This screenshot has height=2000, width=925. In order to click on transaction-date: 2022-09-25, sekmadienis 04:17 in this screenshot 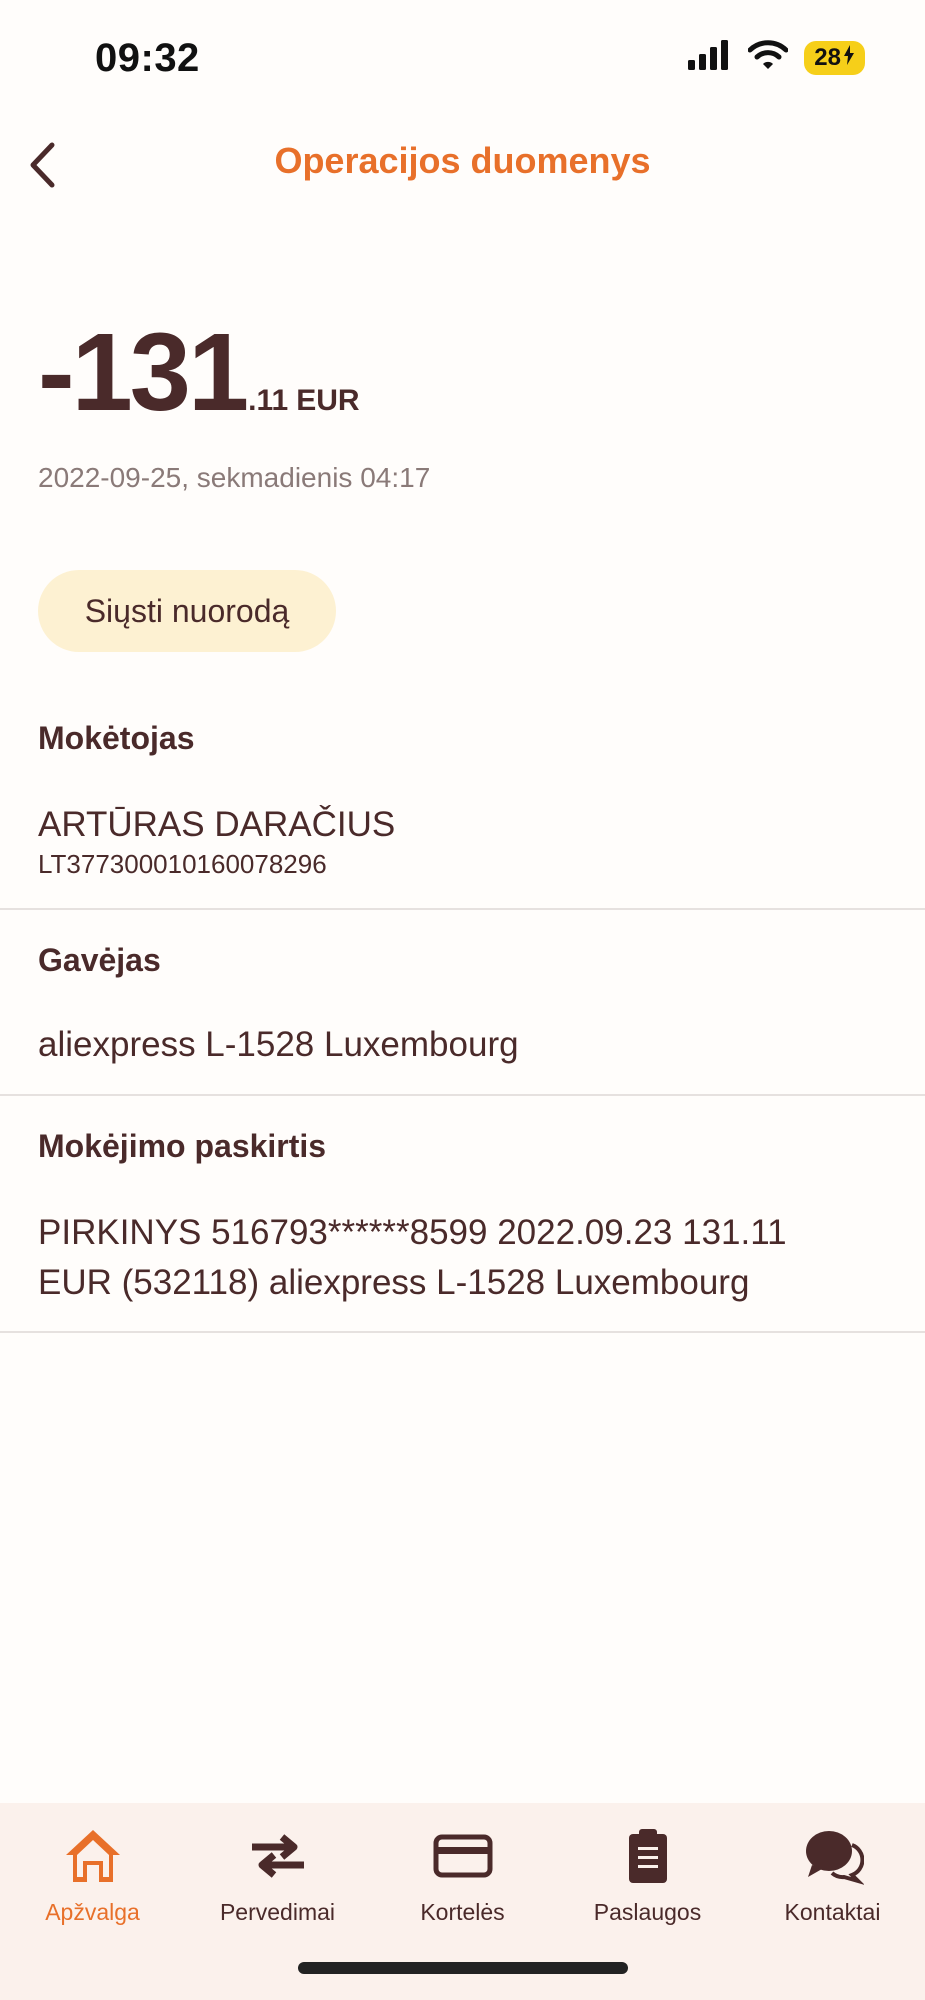, I will do `click(234, 477)`.